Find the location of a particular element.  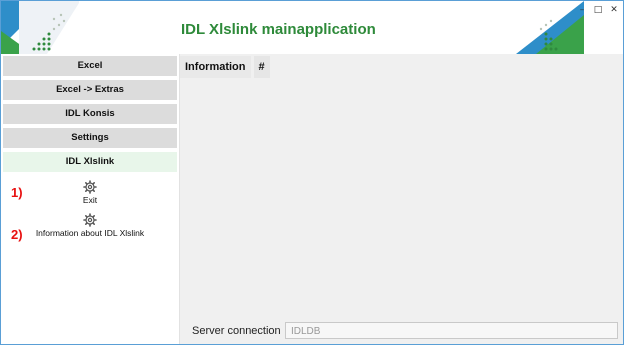

sidebar-item-excel: Excel is located at coordinates (90, 66).